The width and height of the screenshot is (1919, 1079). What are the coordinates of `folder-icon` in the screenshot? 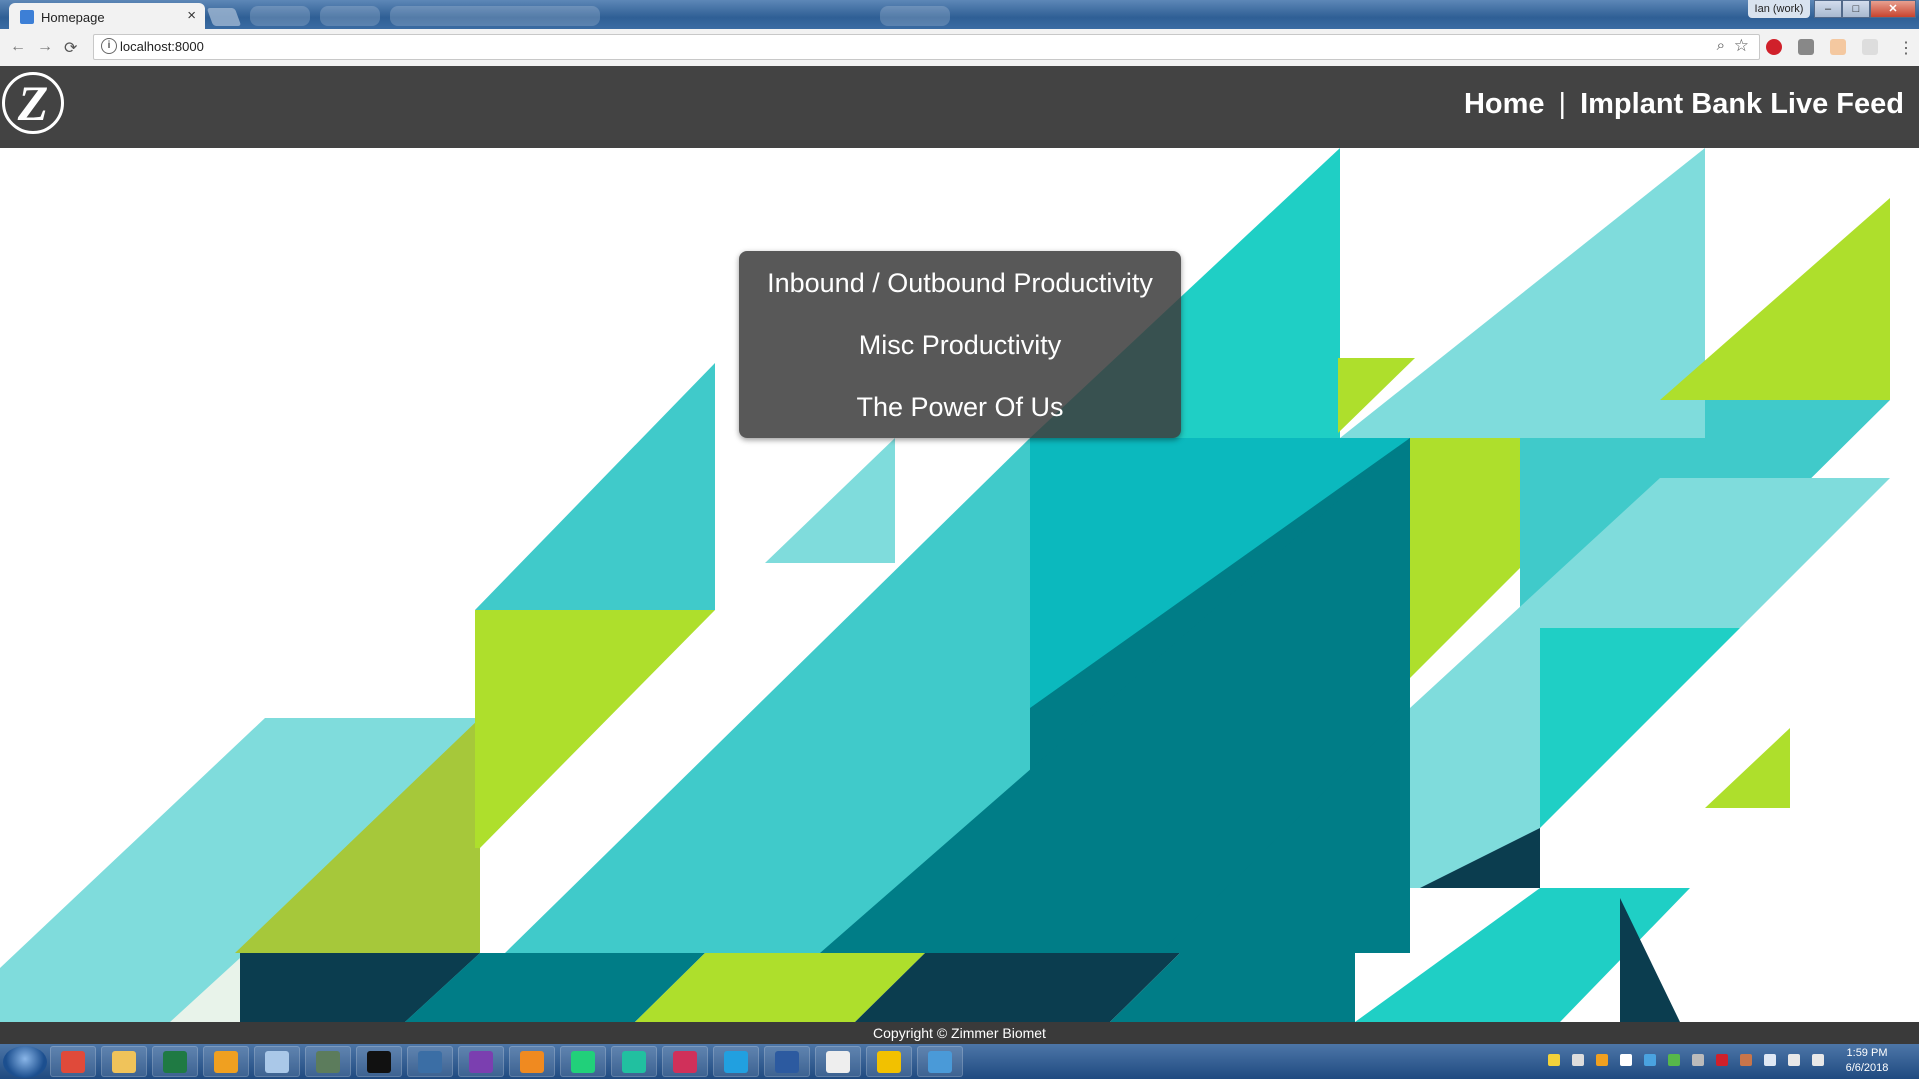 It's located at (124, 1062).